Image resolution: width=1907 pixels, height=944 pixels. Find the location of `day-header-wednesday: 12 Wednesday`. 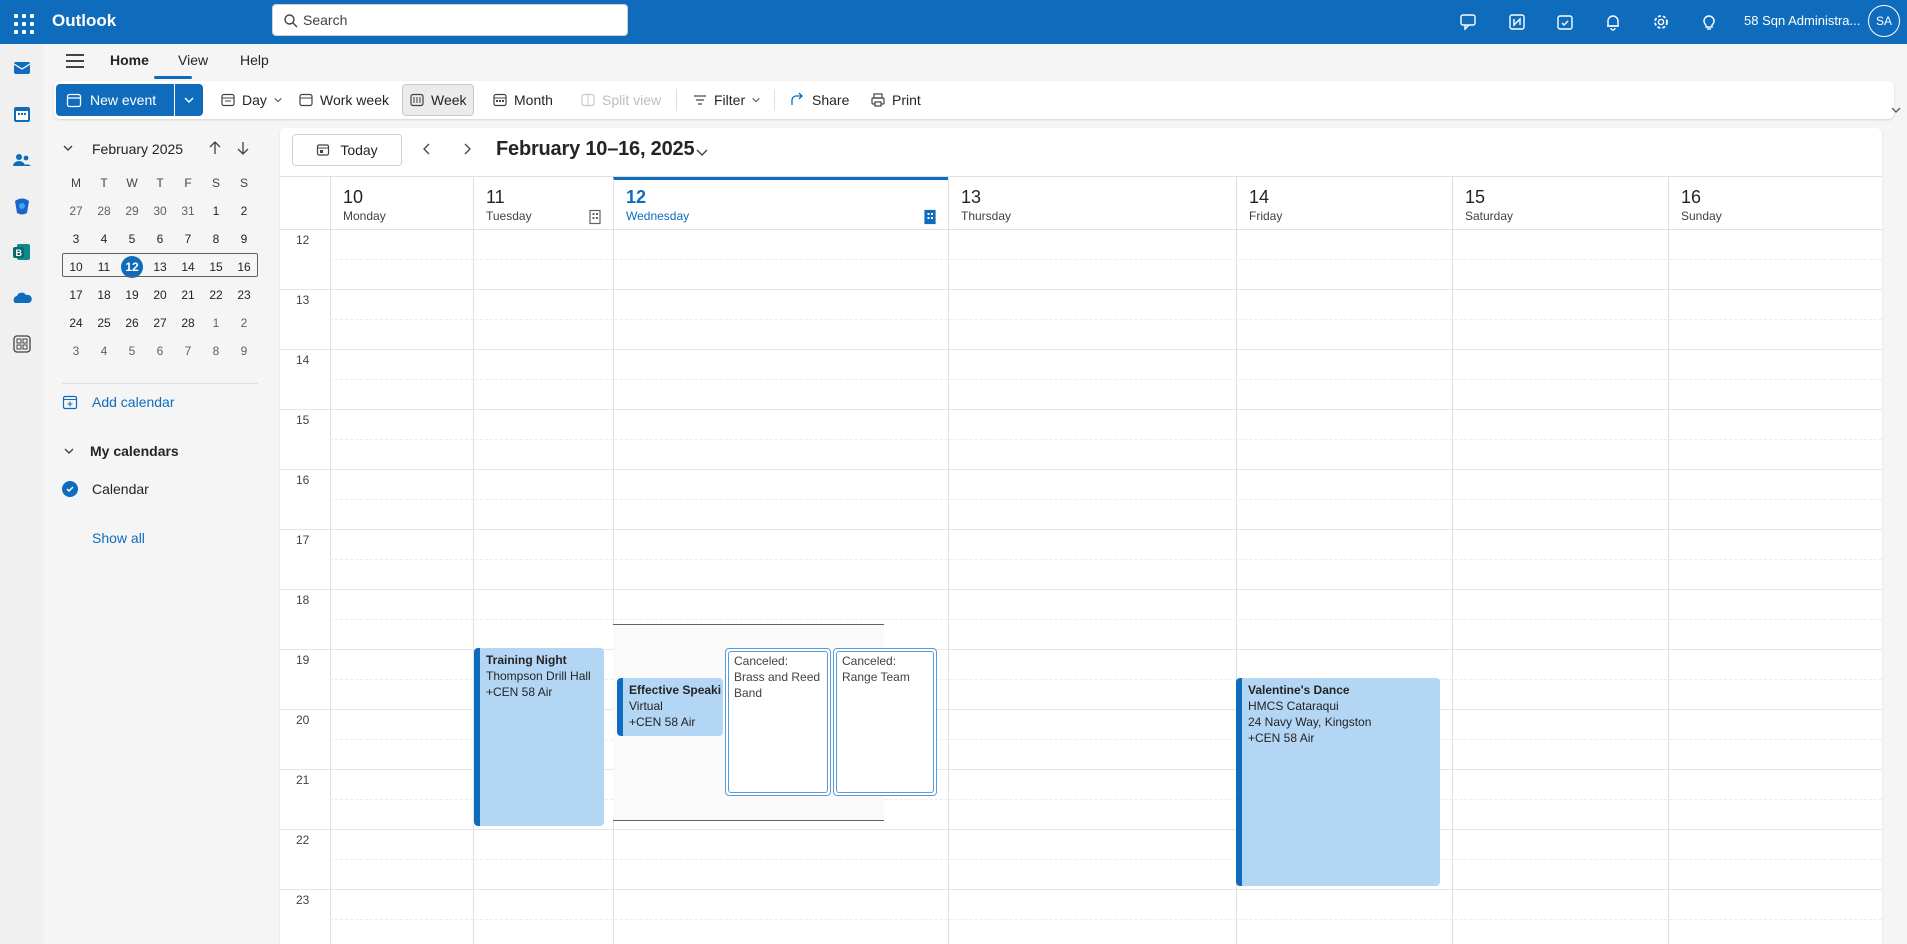

day-header-wednesday: 12 Wednesday is located at coordinates (780, 204).